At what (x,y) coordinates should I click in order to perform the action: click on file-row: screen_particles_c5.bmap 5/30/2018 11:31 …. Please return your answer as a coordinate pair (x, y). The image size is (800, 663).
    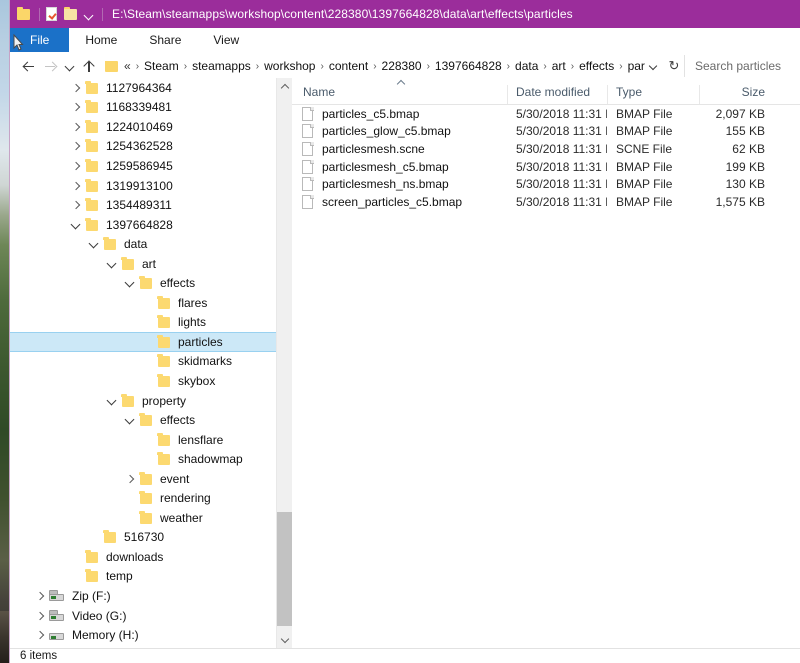
    Looking at the image, I should click on (546, 202).